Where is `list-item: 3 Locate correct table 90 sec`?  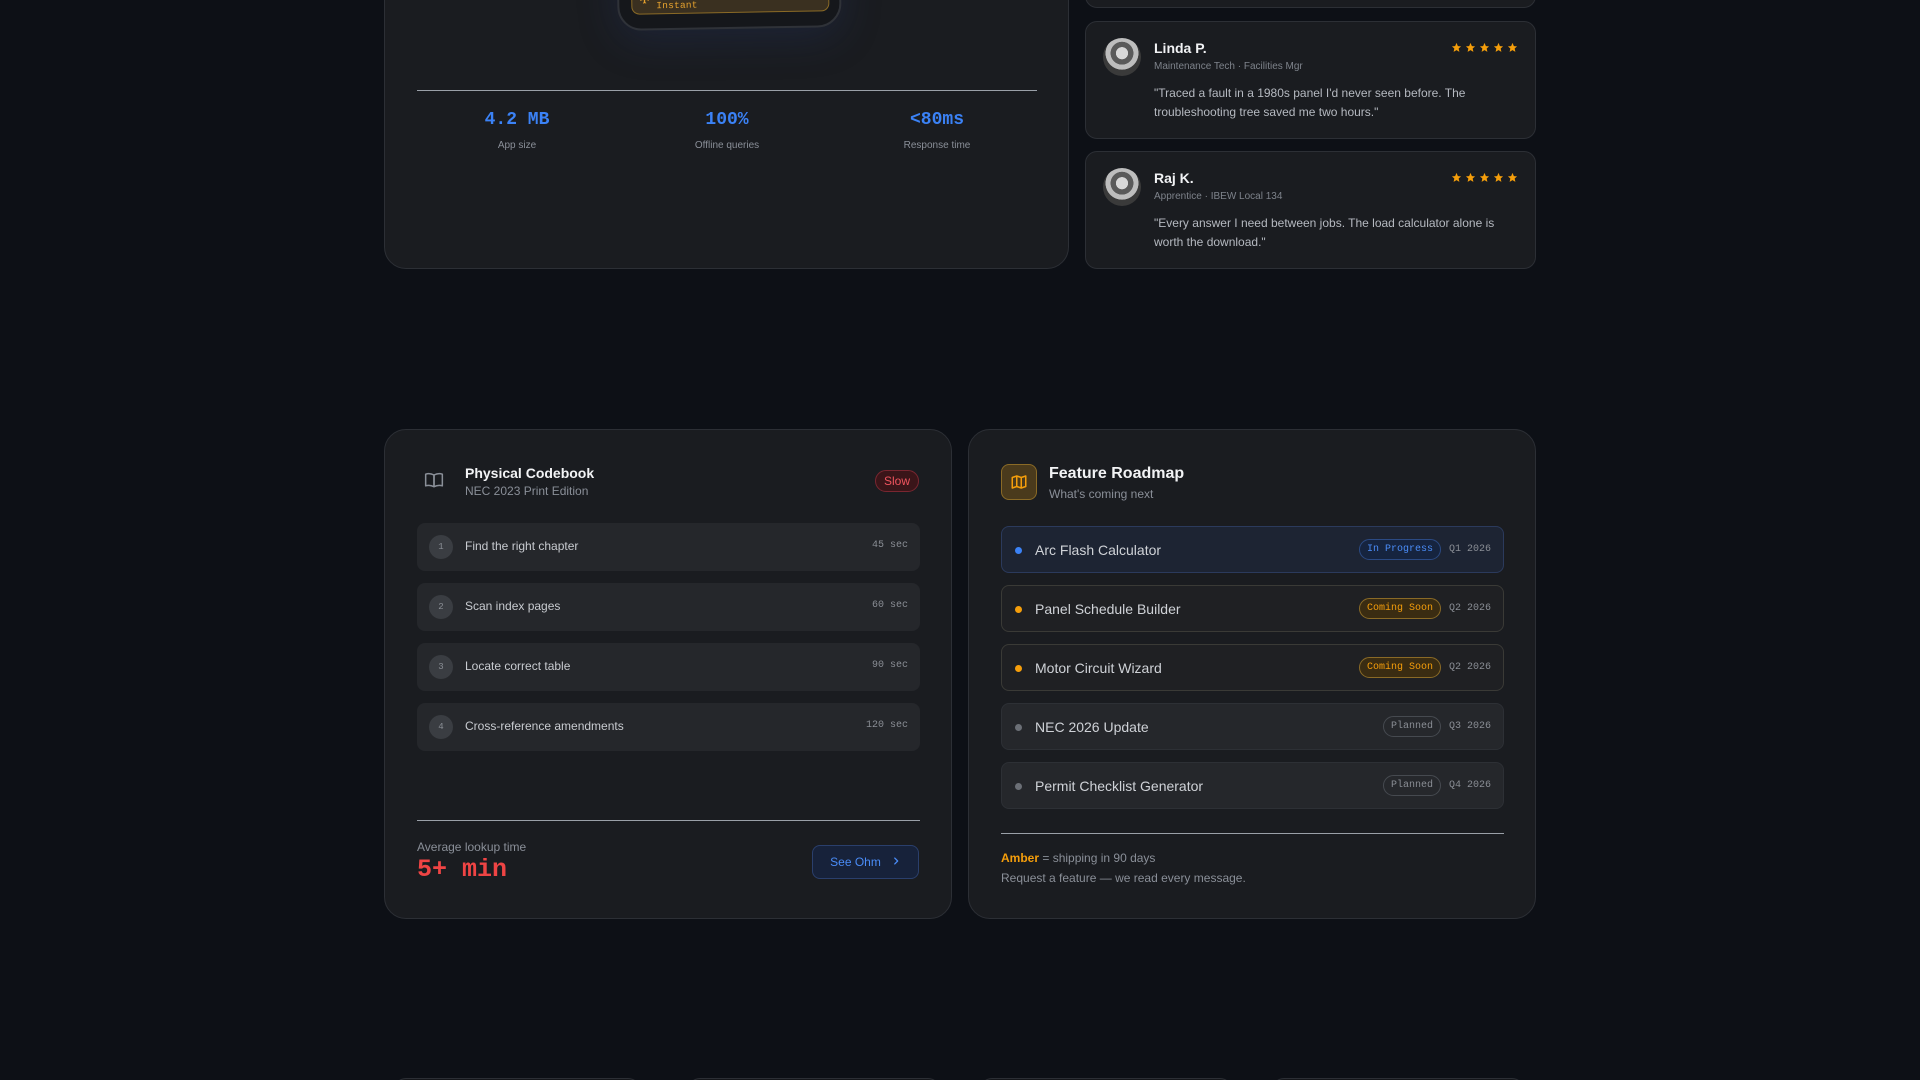
list-item: 3 Locate correct table 90 sec is located at coordinates (668, 667).